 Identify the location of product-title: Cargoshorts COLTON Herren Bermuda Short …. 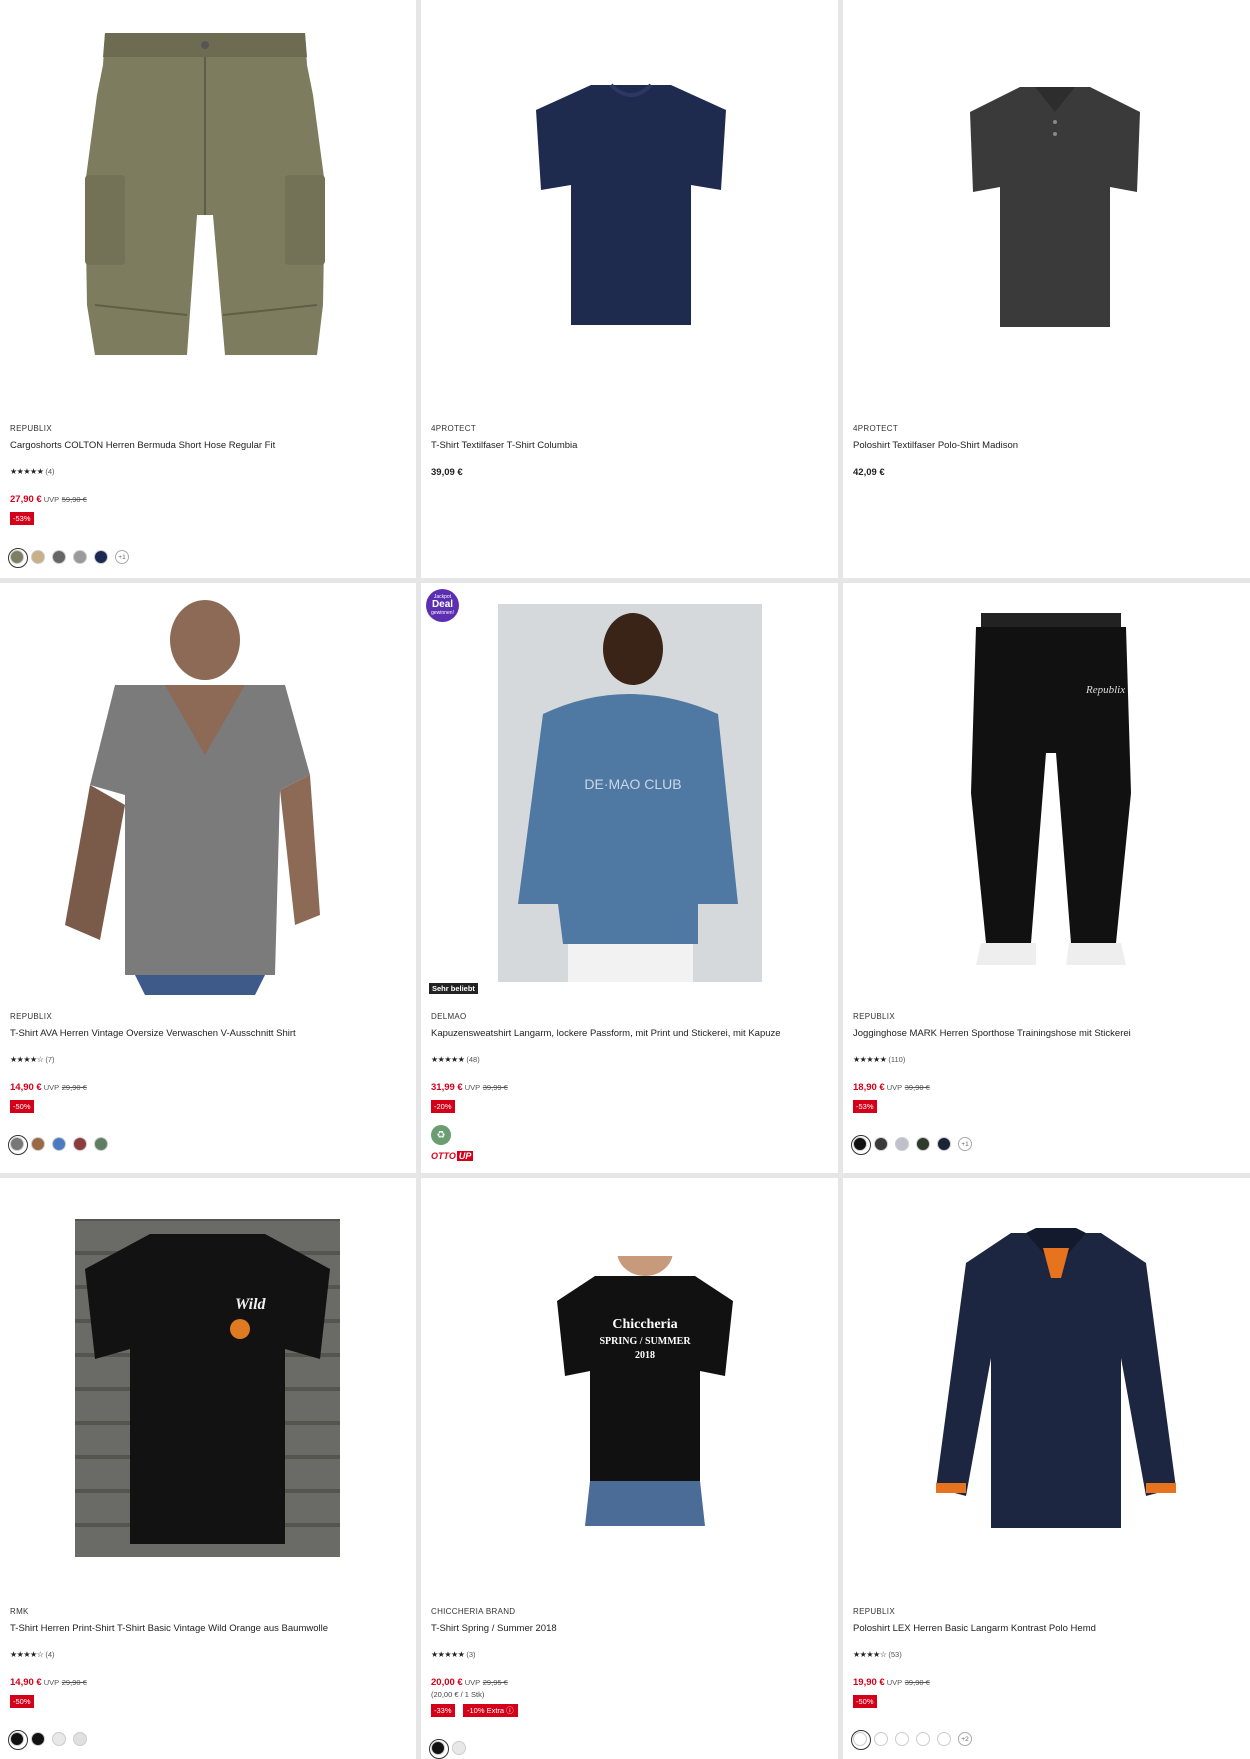
(142, 445).